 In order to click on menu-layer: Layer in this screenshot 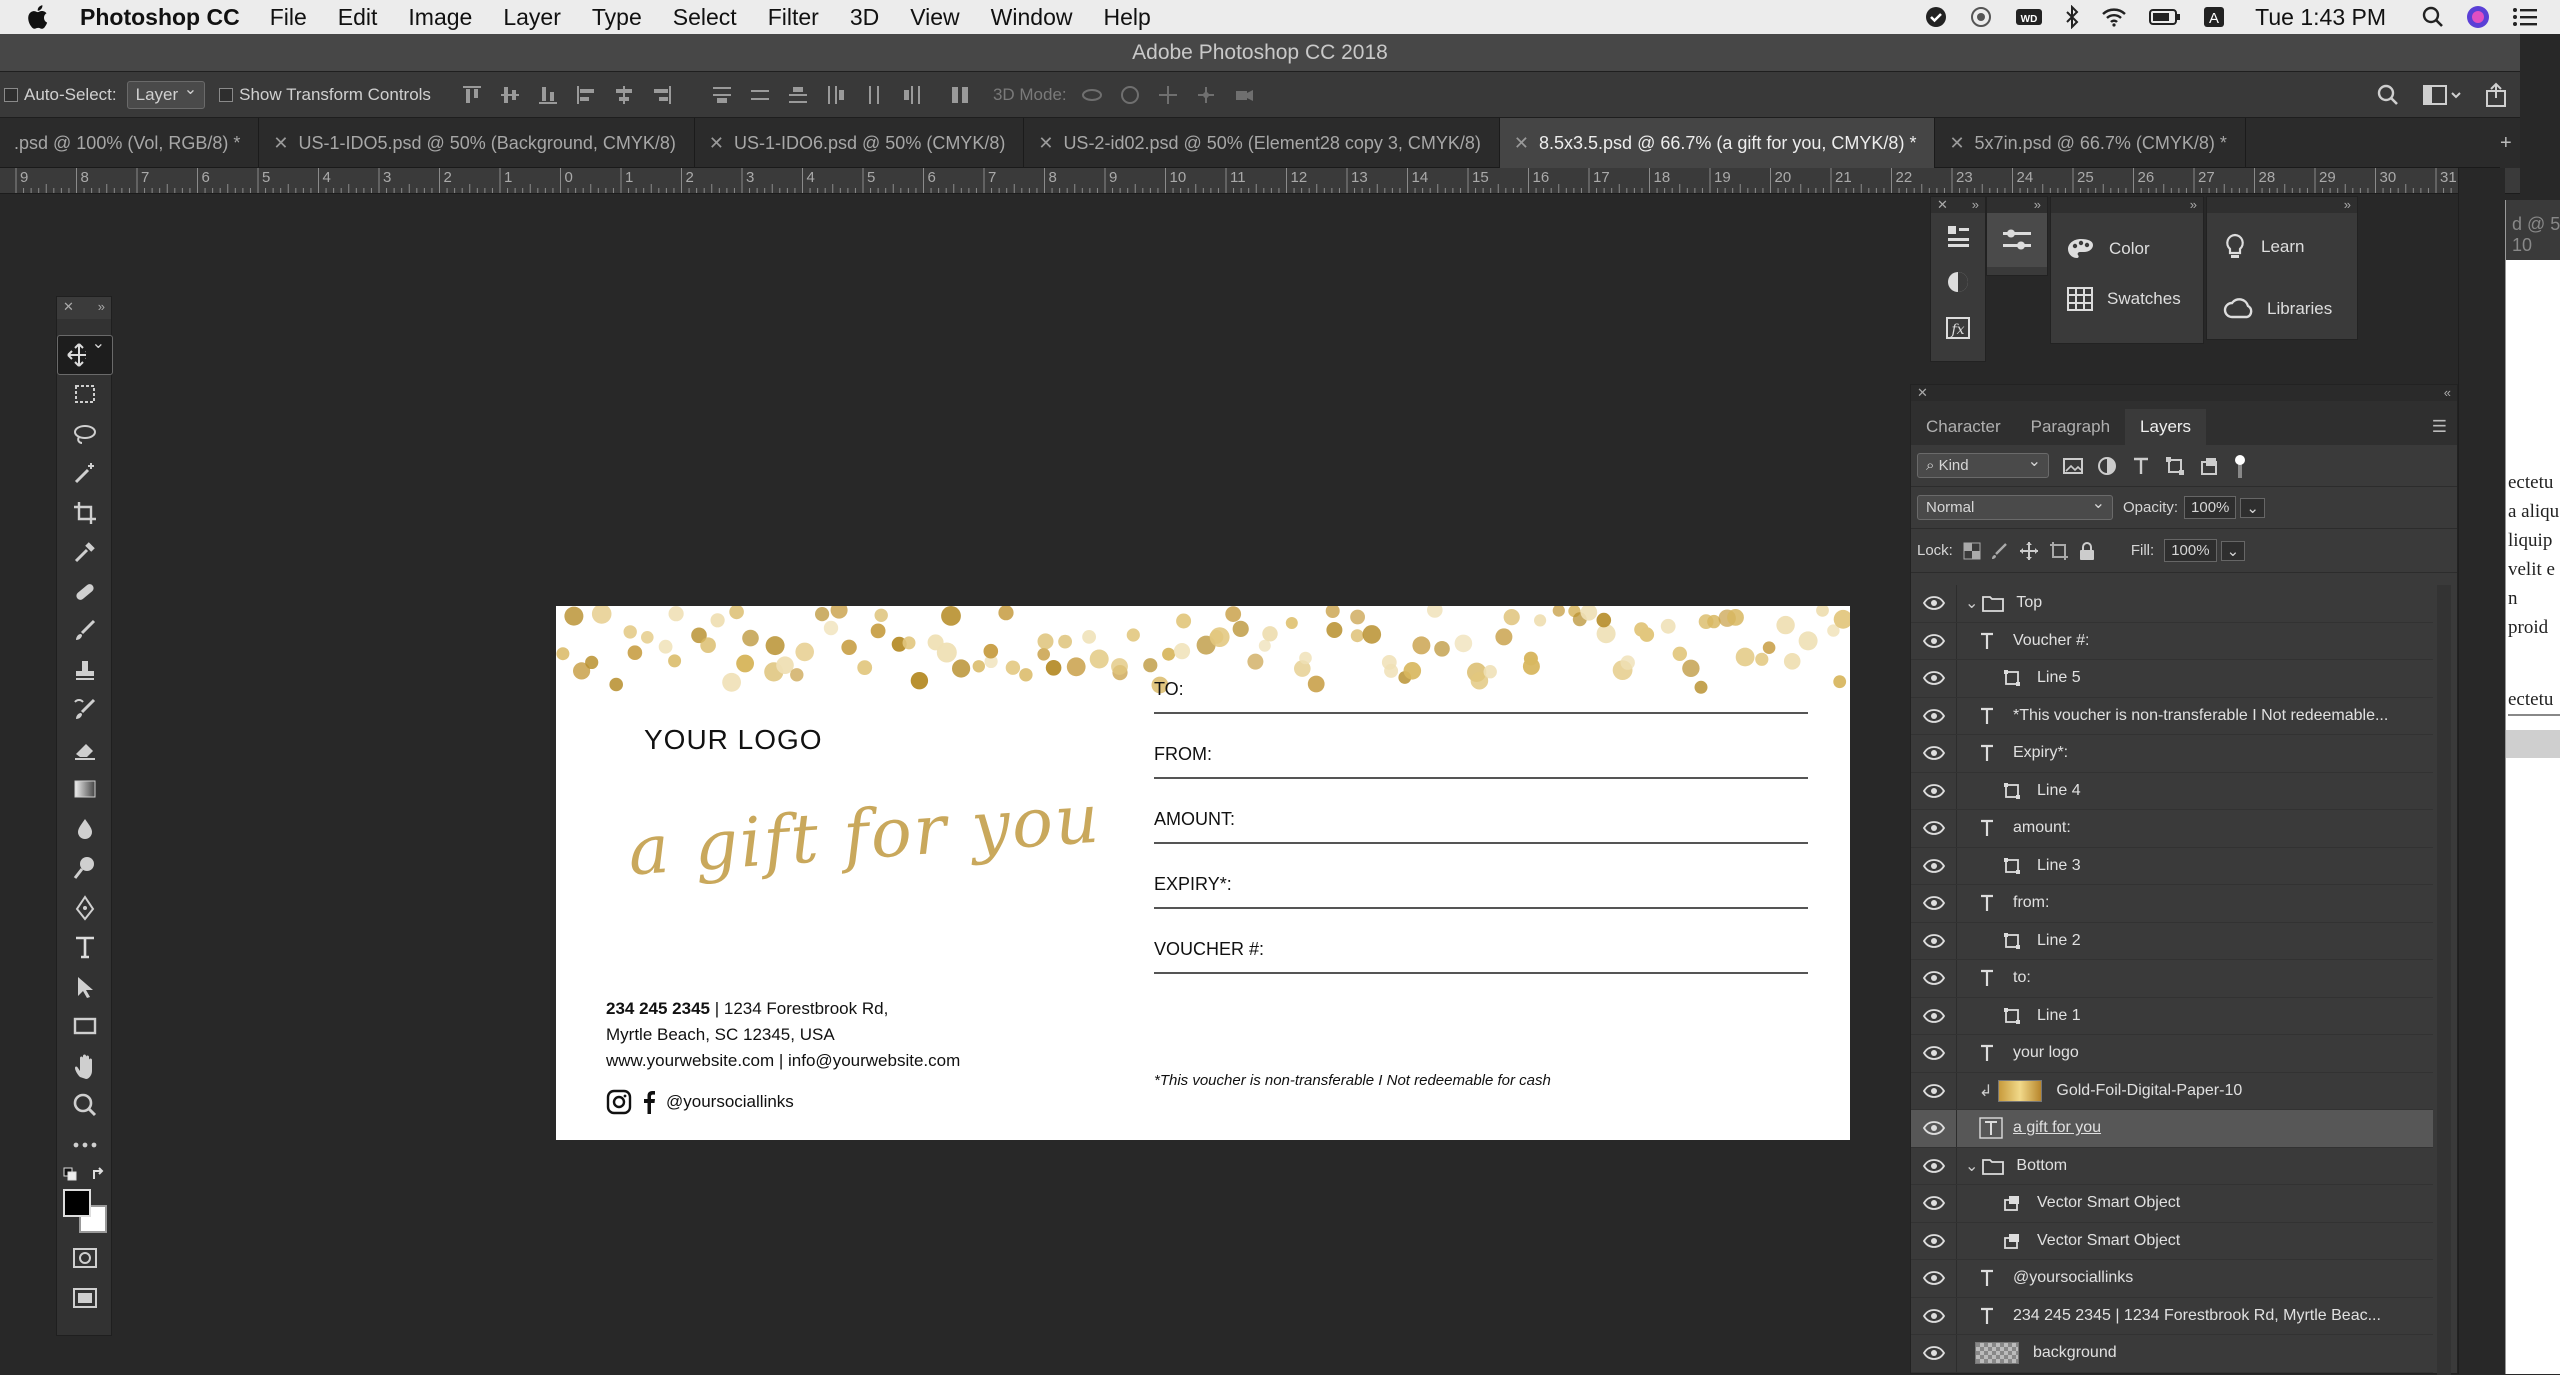, I will do `click(532, 17)`.